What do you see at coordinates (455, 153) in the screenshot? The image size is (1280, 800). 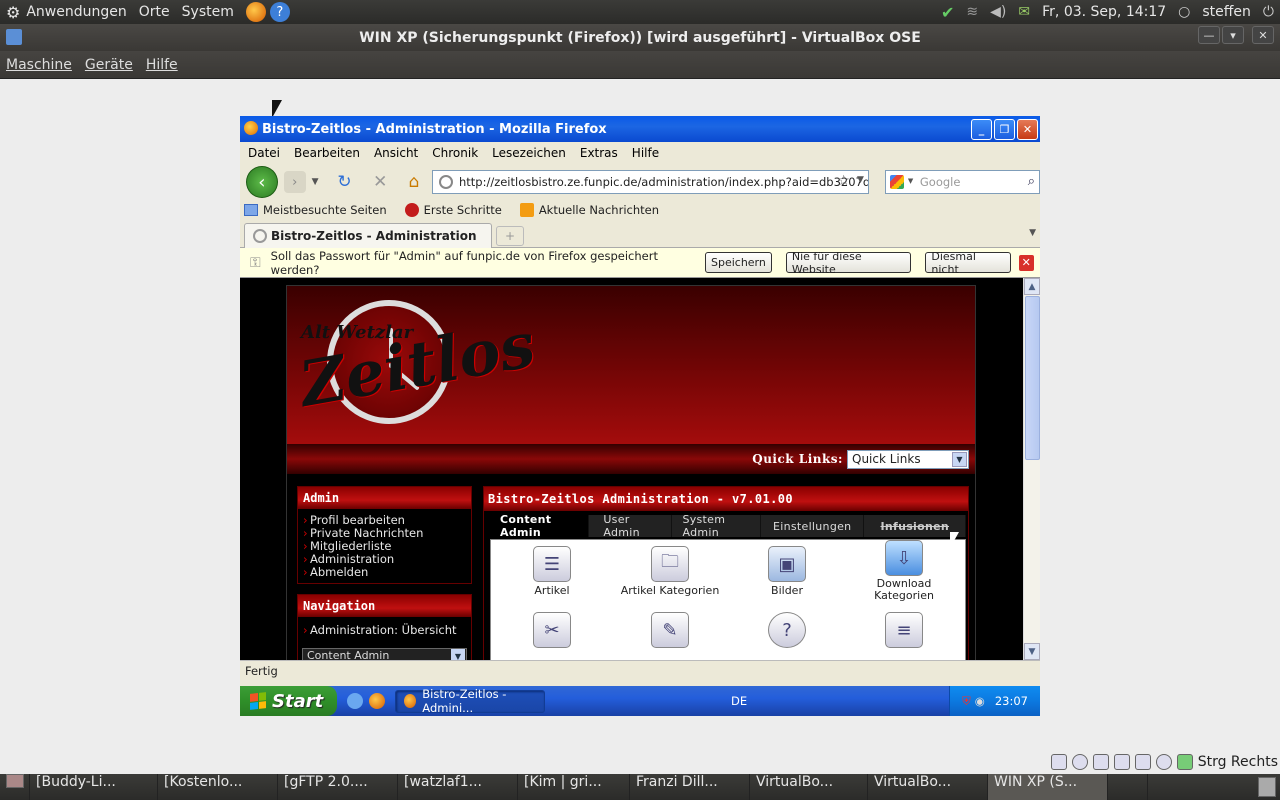 I see `menu-chronik: Chronik` at bounding box center [455, 153].